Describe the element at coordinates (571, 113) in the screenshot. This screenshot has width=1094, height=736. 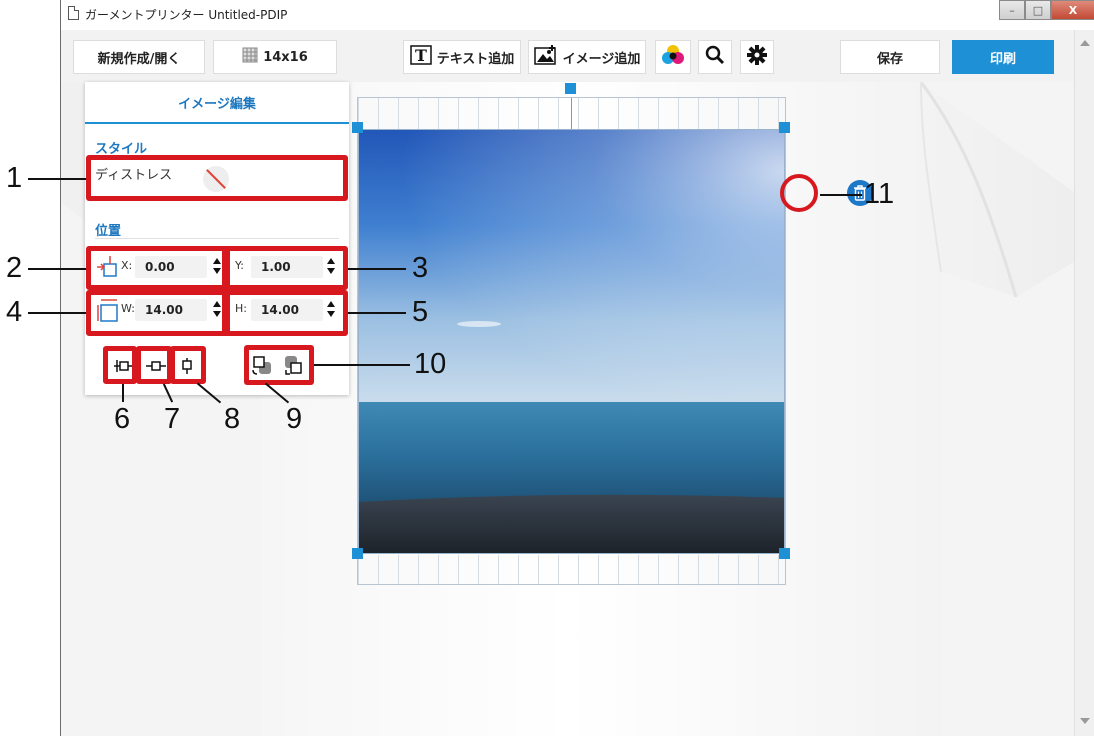
I see `center-guide` at that location.